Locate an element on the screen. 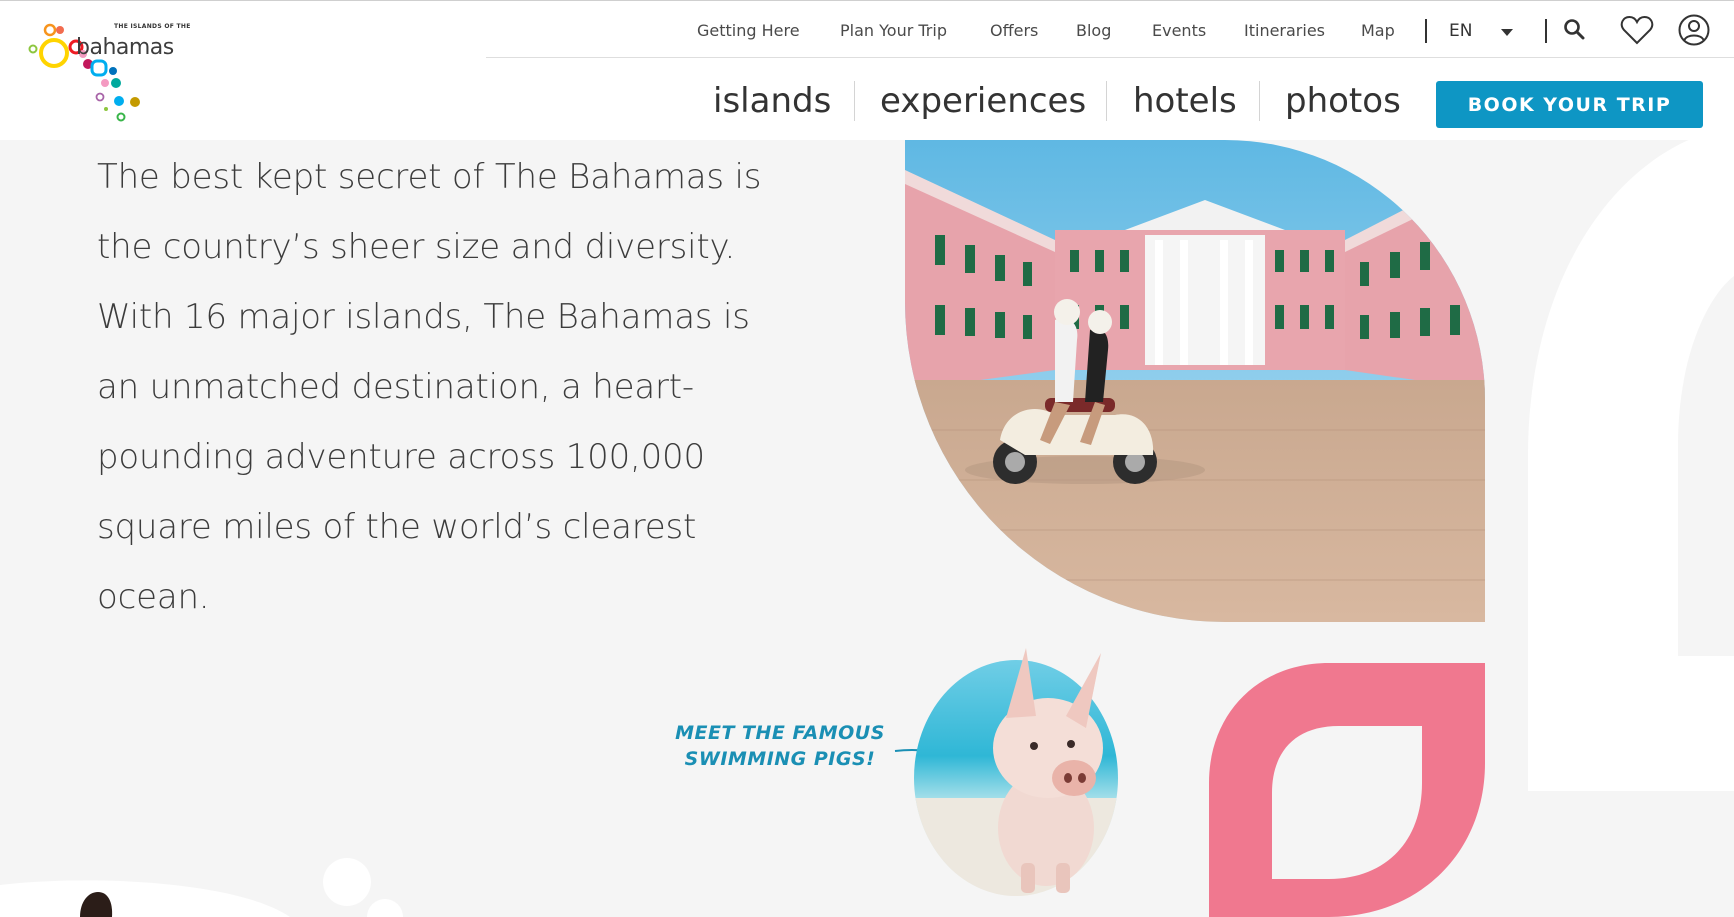  nav-itineraries: Itineraries is located at coordinates (1284, 30).